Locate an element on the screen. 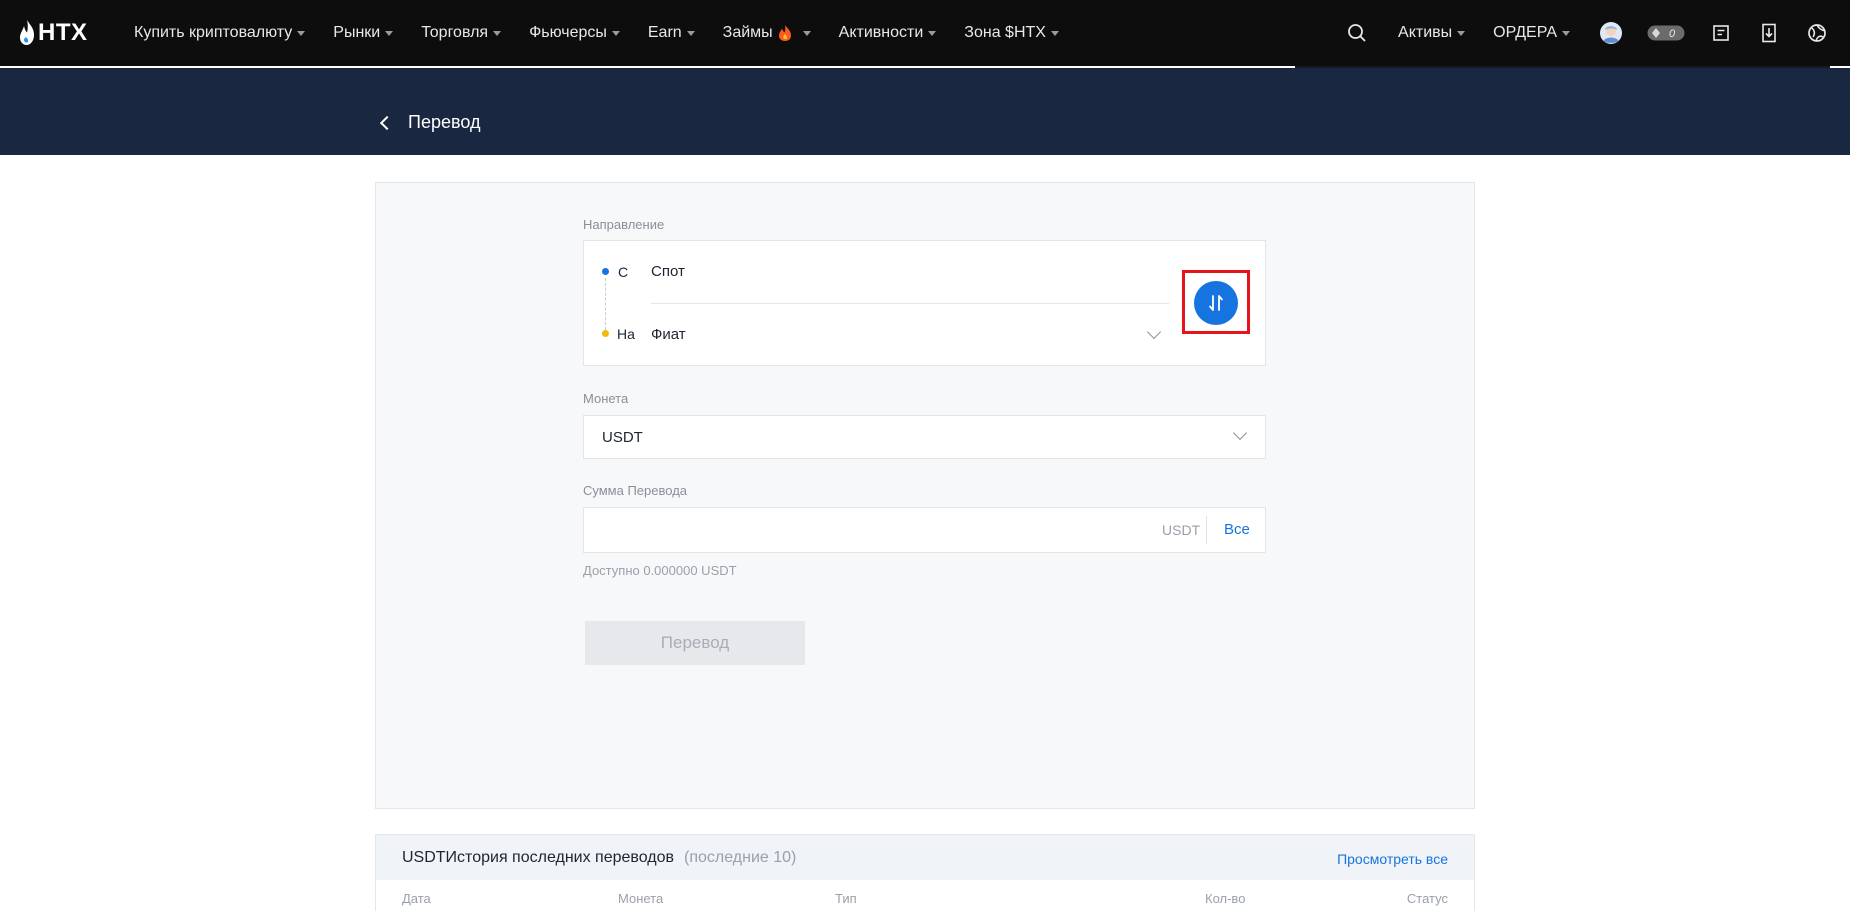  assets-label: Активы is located at coordinates (1425, 32).